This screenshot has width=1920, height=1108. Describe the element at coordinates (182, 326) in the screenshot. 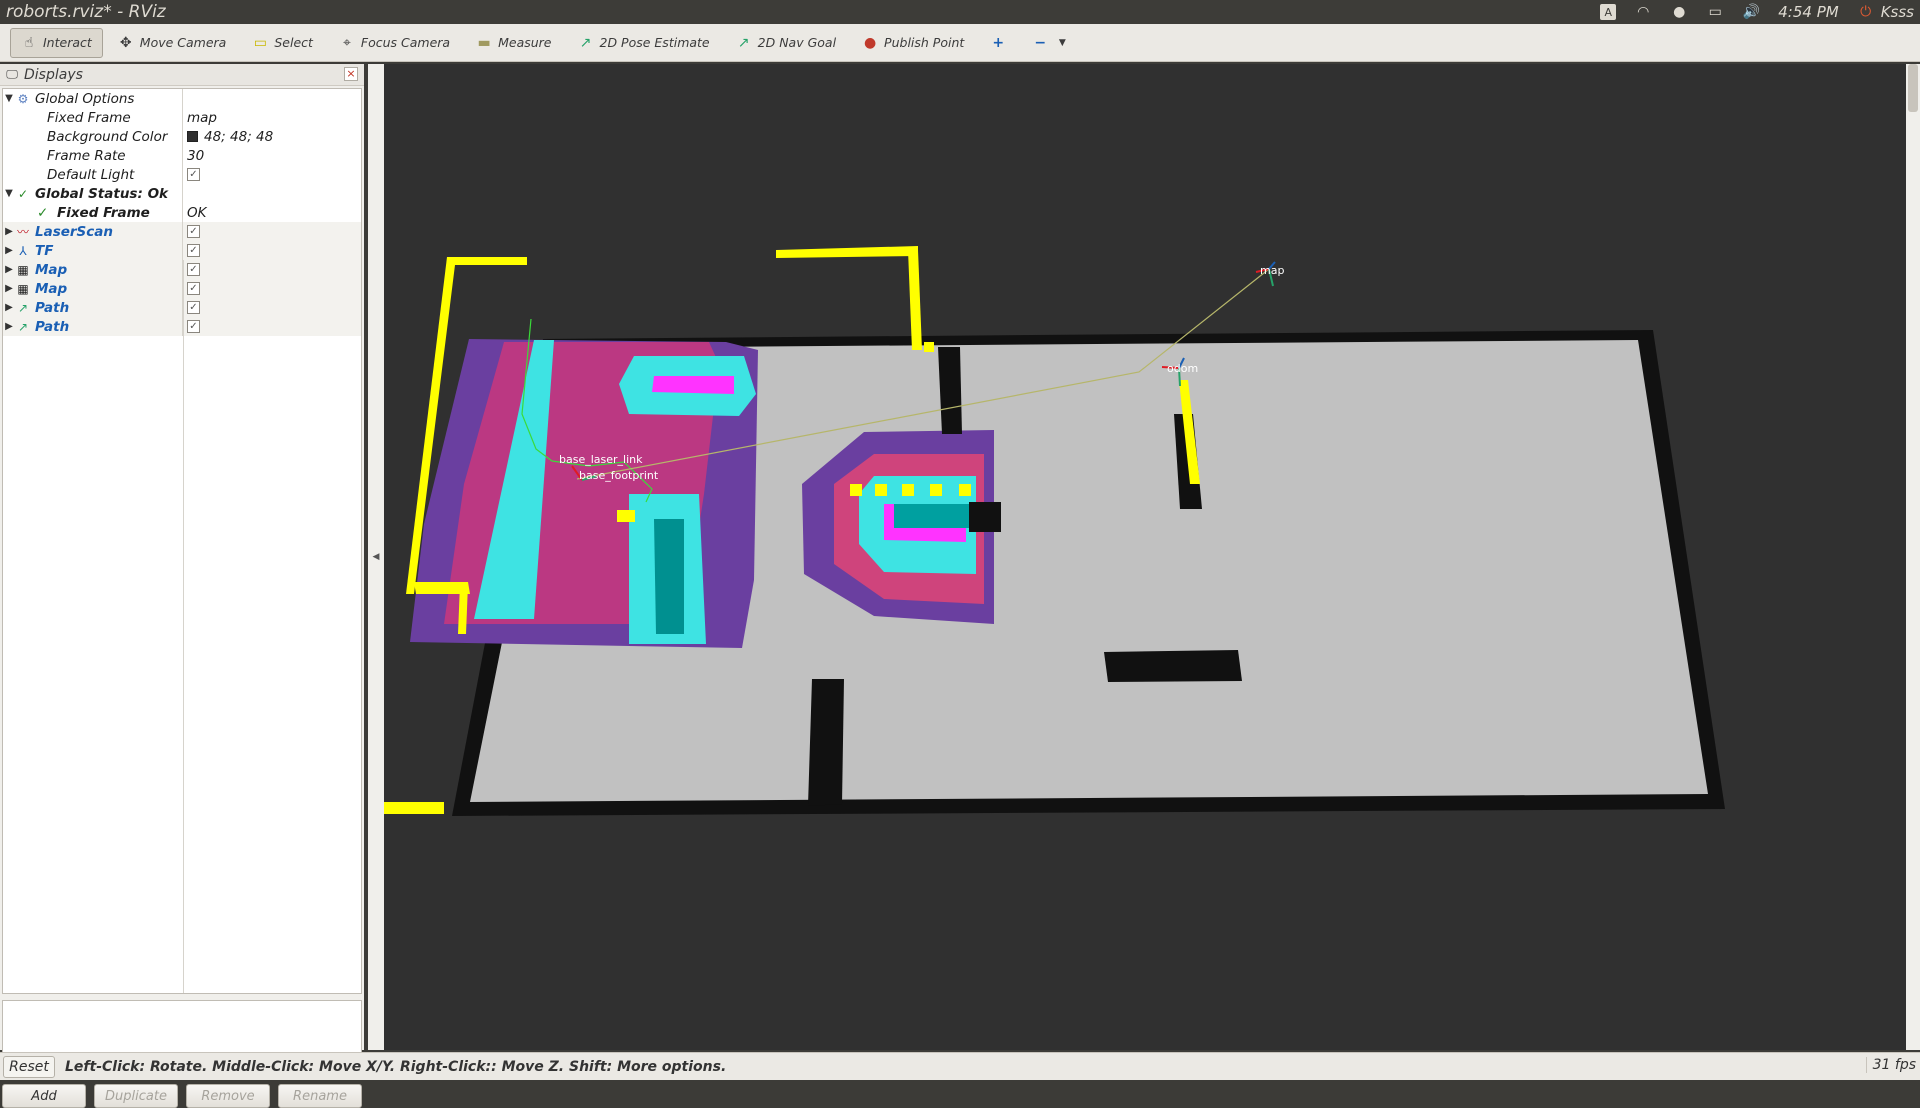

I see `tree-row-path-2: ▶ ↗ Path ✓` at that location.